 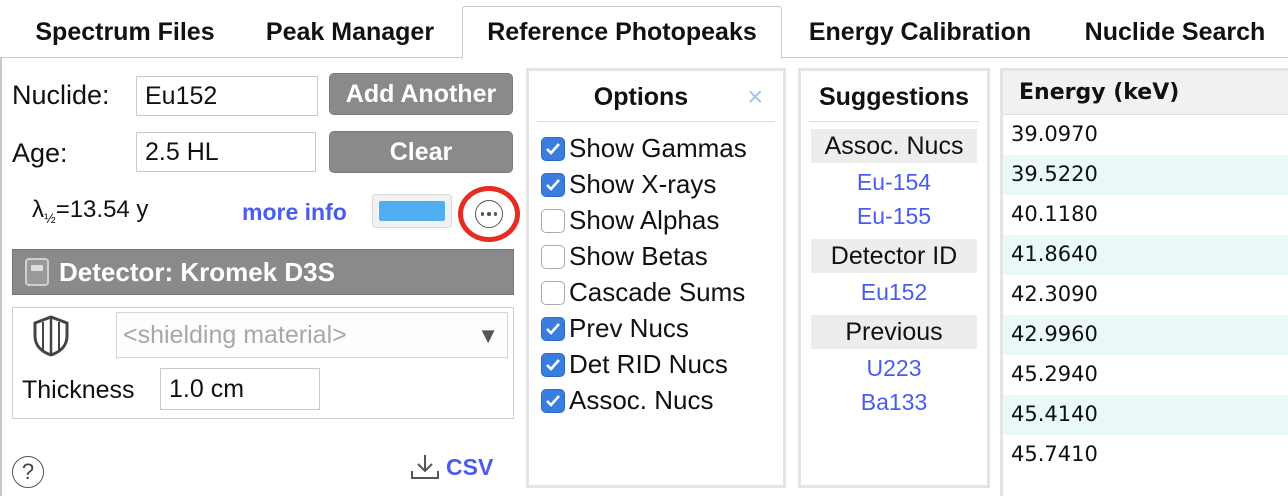 I want to click on csv-label: CSV, so click(x=470, y=466).